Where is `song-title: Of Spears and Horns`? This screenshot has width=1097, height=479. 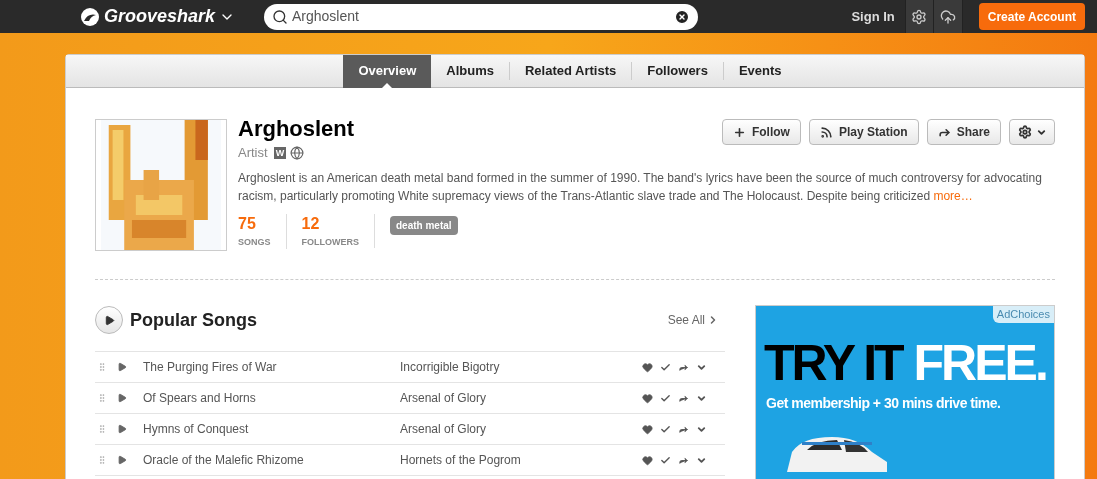 song-title: Of Spears and Horns is located at coordinates (271, 398).